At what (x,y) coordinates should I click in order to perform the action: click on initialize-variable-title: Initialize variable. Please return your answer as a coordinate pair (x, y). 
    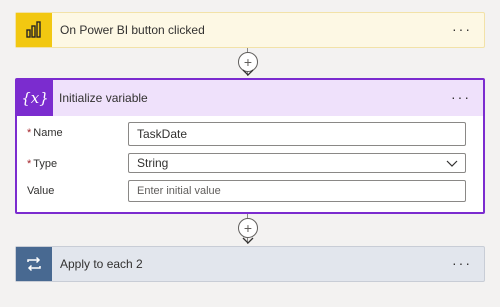
    Looking at the image, I should click on (103, 98).